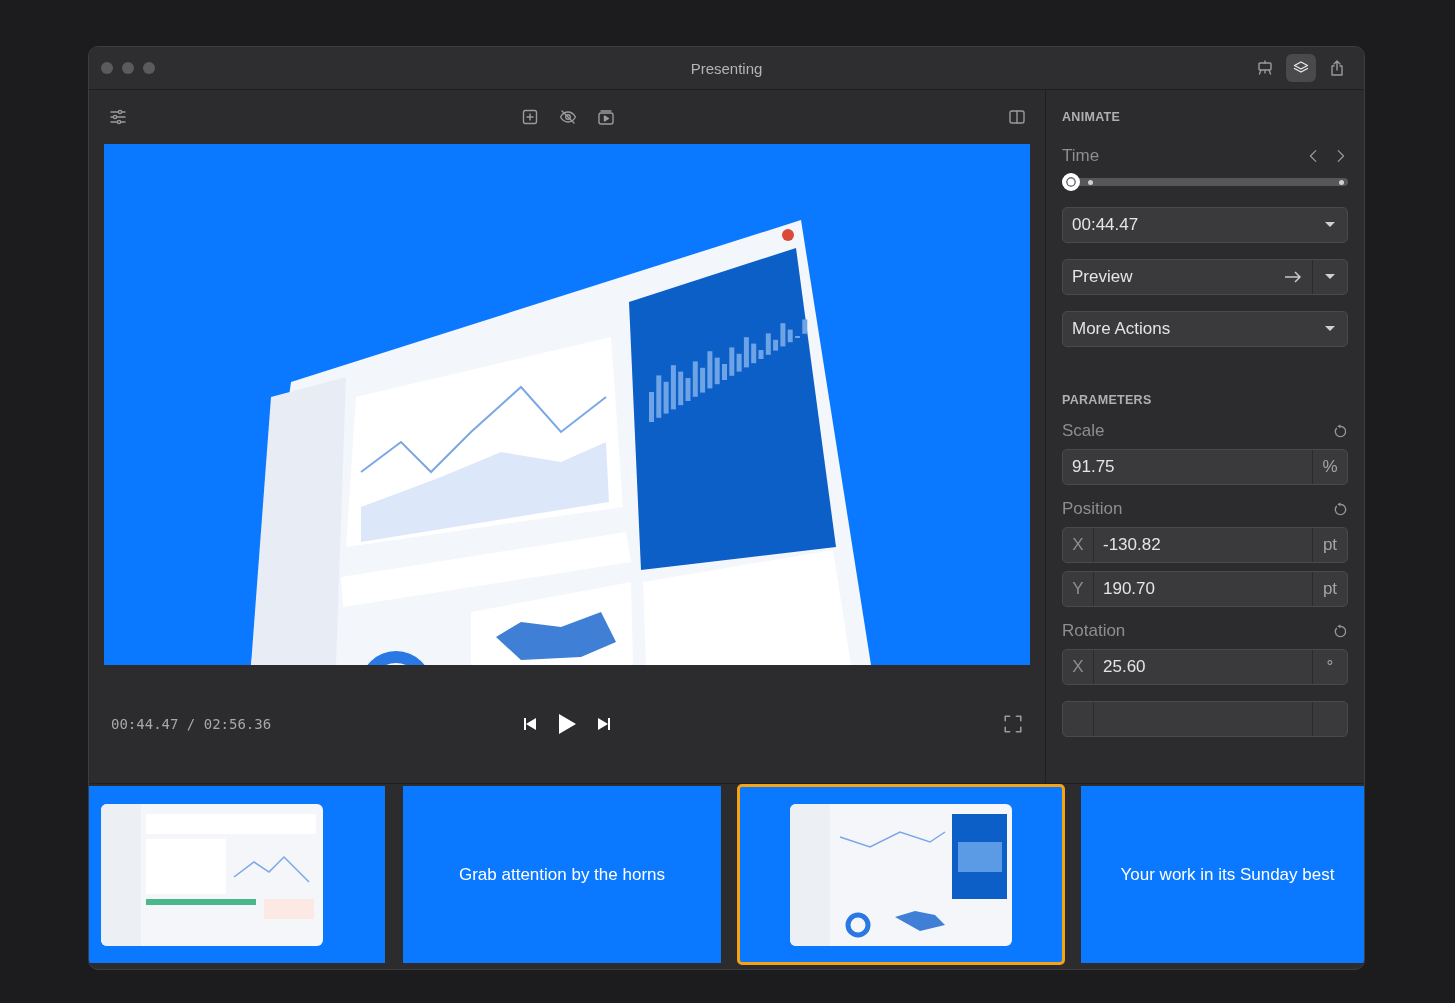 This screenshot has width=1455, height=1003. Describe the element at coordinates (1337, 68) in the screenshot. I see `share-icon` at that location.